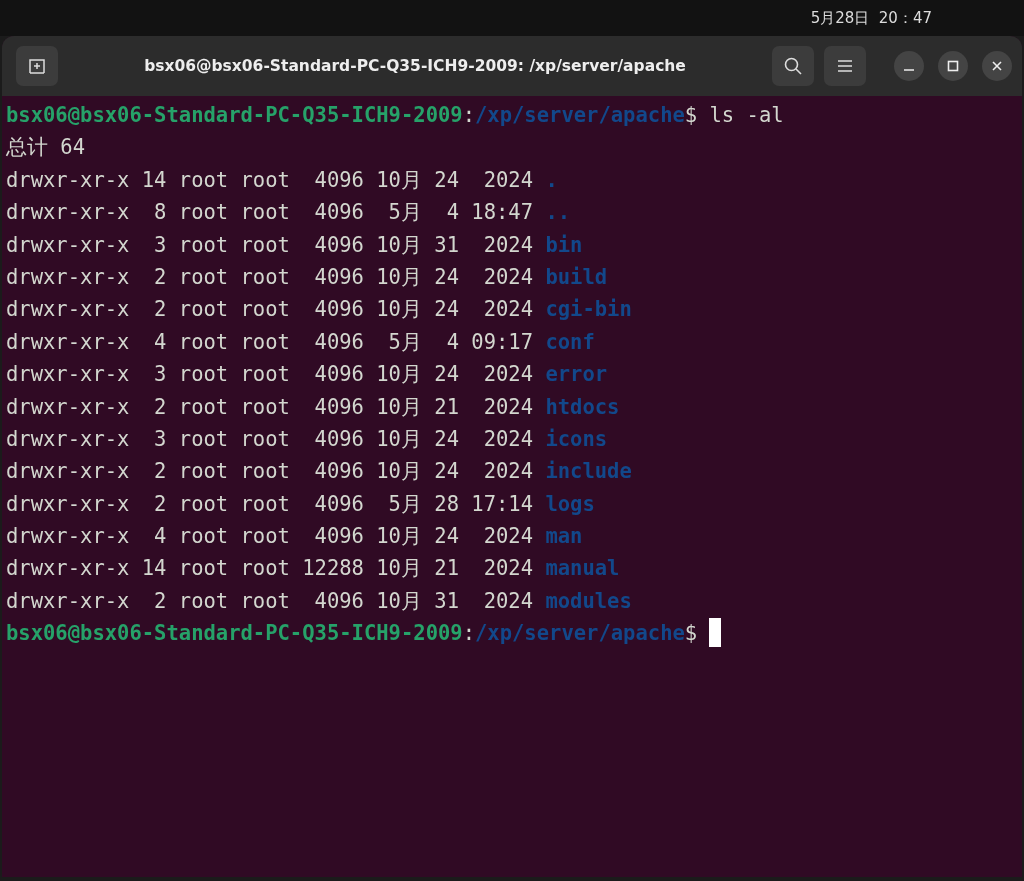 Image resolution: width=1024 pixels, height=881 pixels. I want to click on entry-details: drwxr-xr-x 2 root root 4096 10月 31 2024, so click(270, 600).